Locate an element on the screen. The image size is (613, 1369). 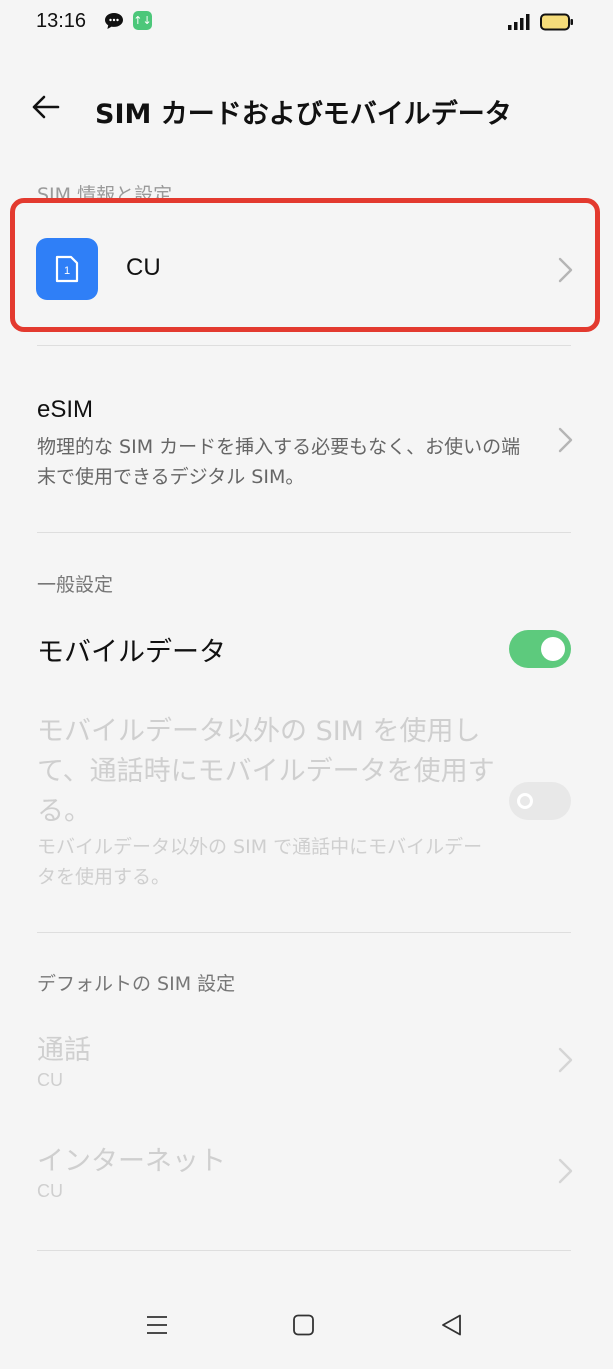
sim-slot-number: 1 is located at coordinates (67, 271).